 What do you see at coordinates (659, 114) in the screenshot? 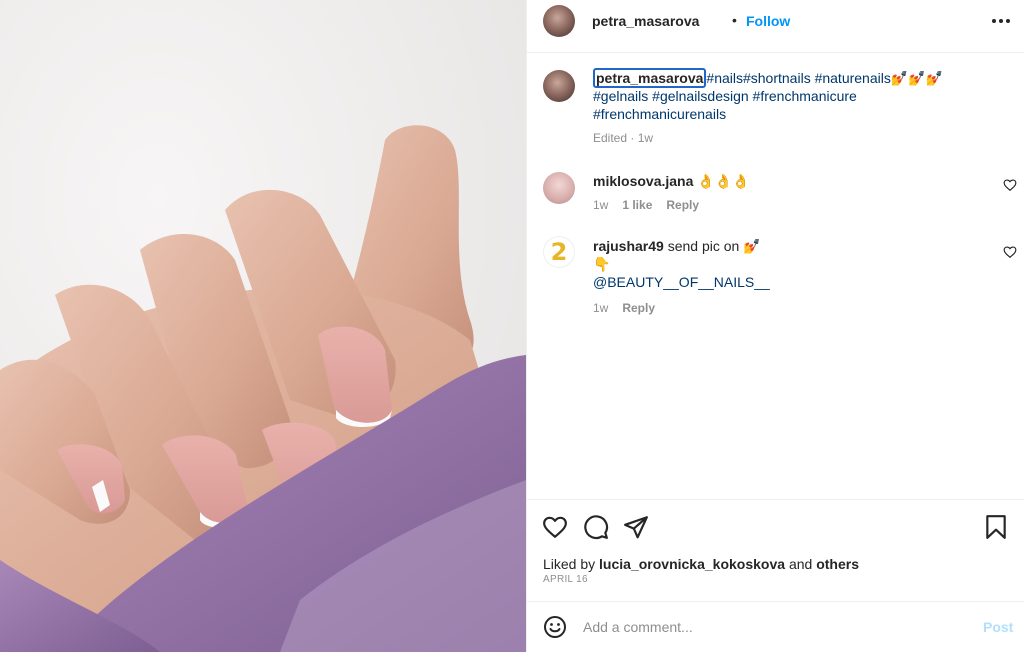
I see `caption-hashtags-line3: #frenchmanicurenails` at bounding box center [659, 114].